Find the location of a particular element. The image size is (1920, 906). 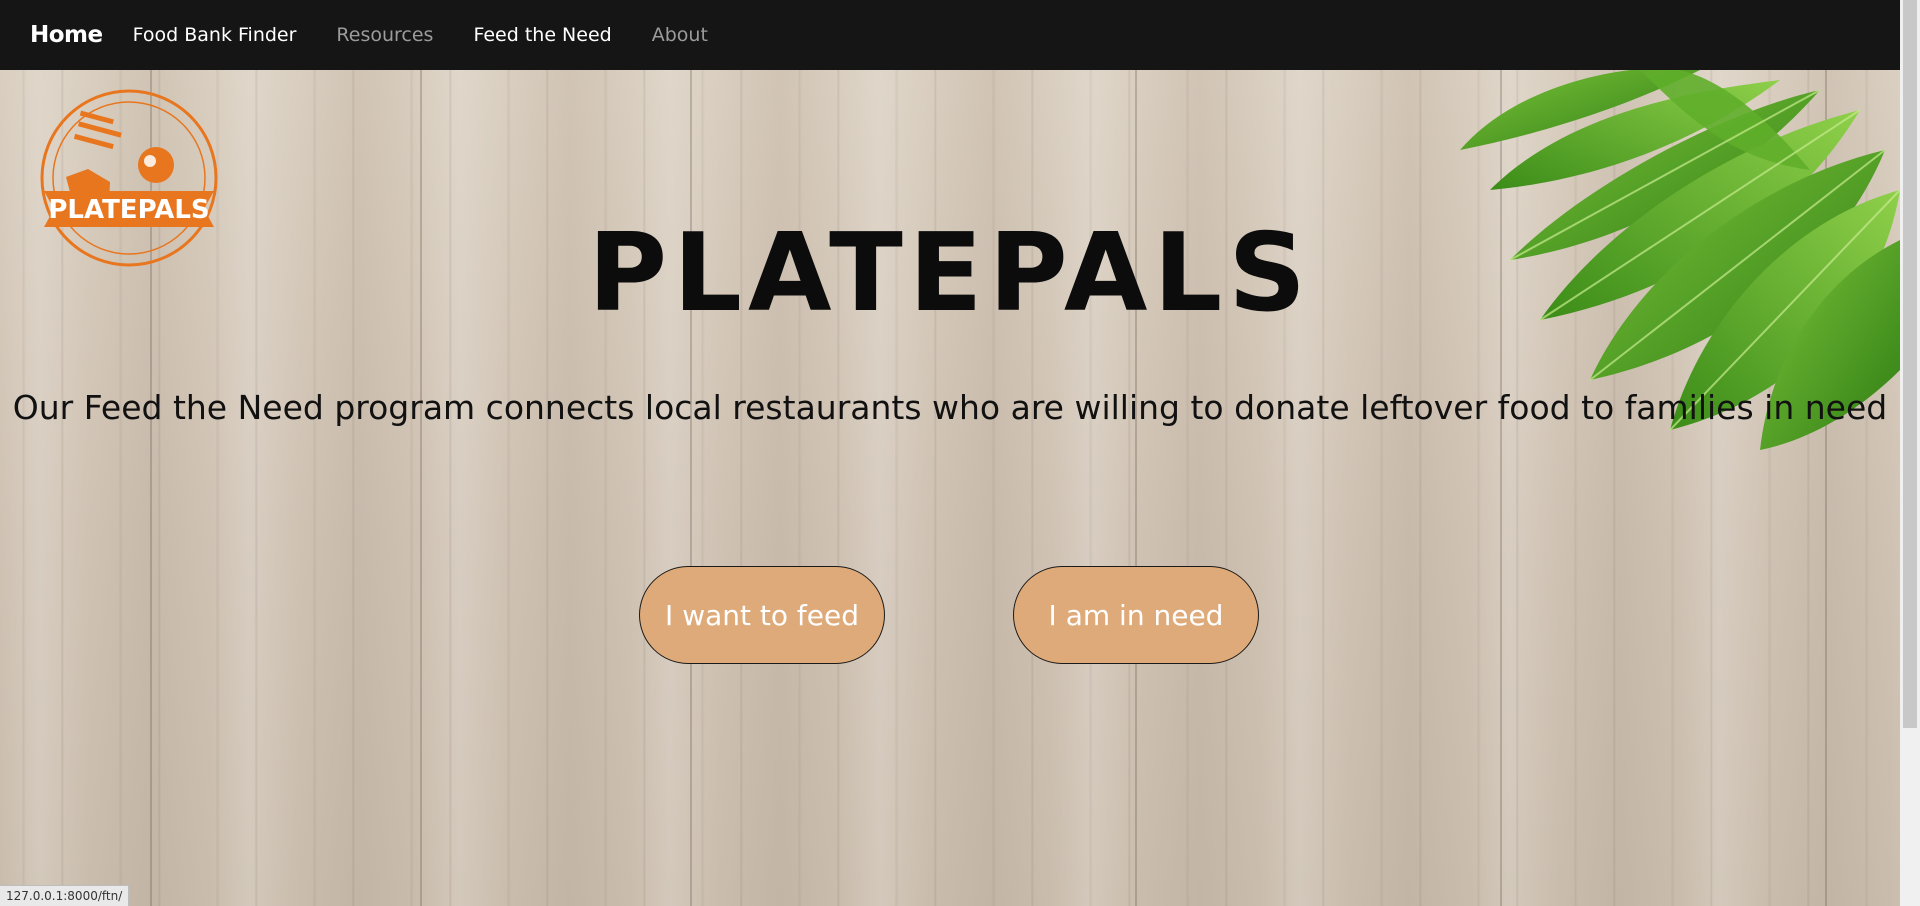

nav-link-feed-the-need: Feed the Need is located at coordinates (542, 35).